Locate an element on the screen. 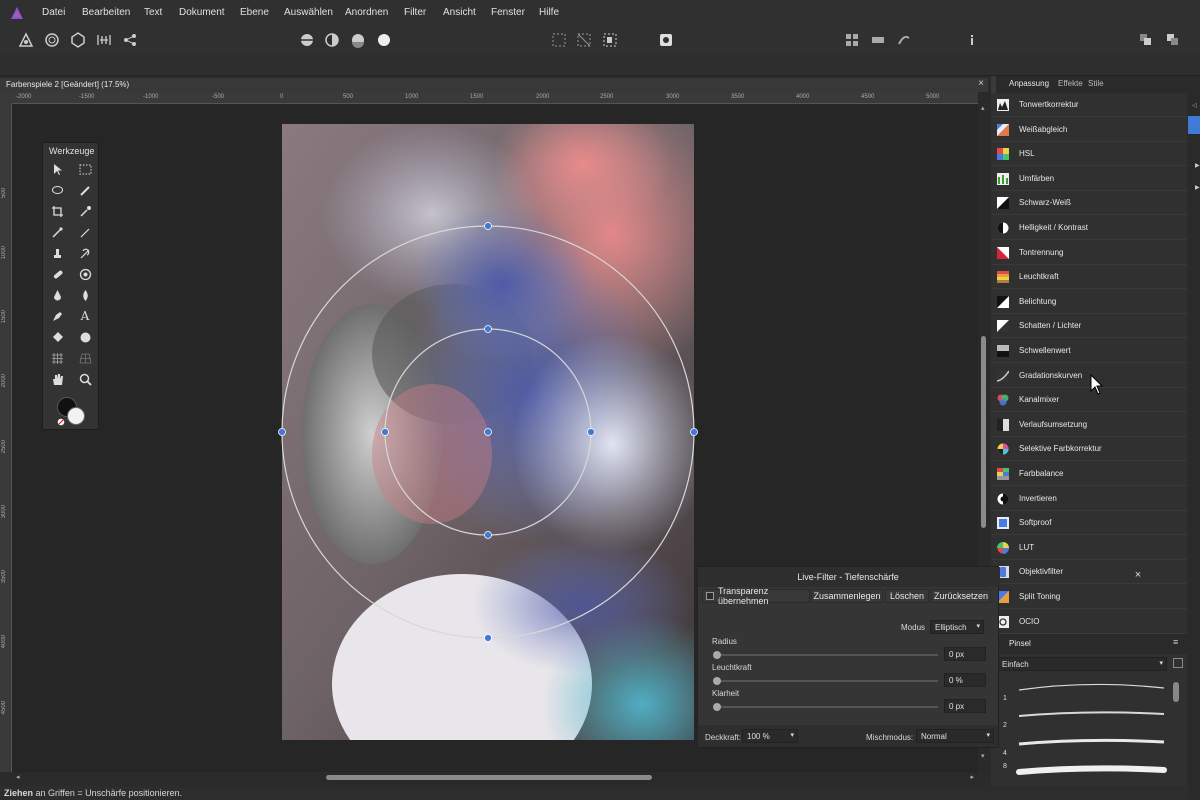 This screenshot has height=800, width=1200. adjustment-item: Umfärben is located at coordinates (1089, 179).